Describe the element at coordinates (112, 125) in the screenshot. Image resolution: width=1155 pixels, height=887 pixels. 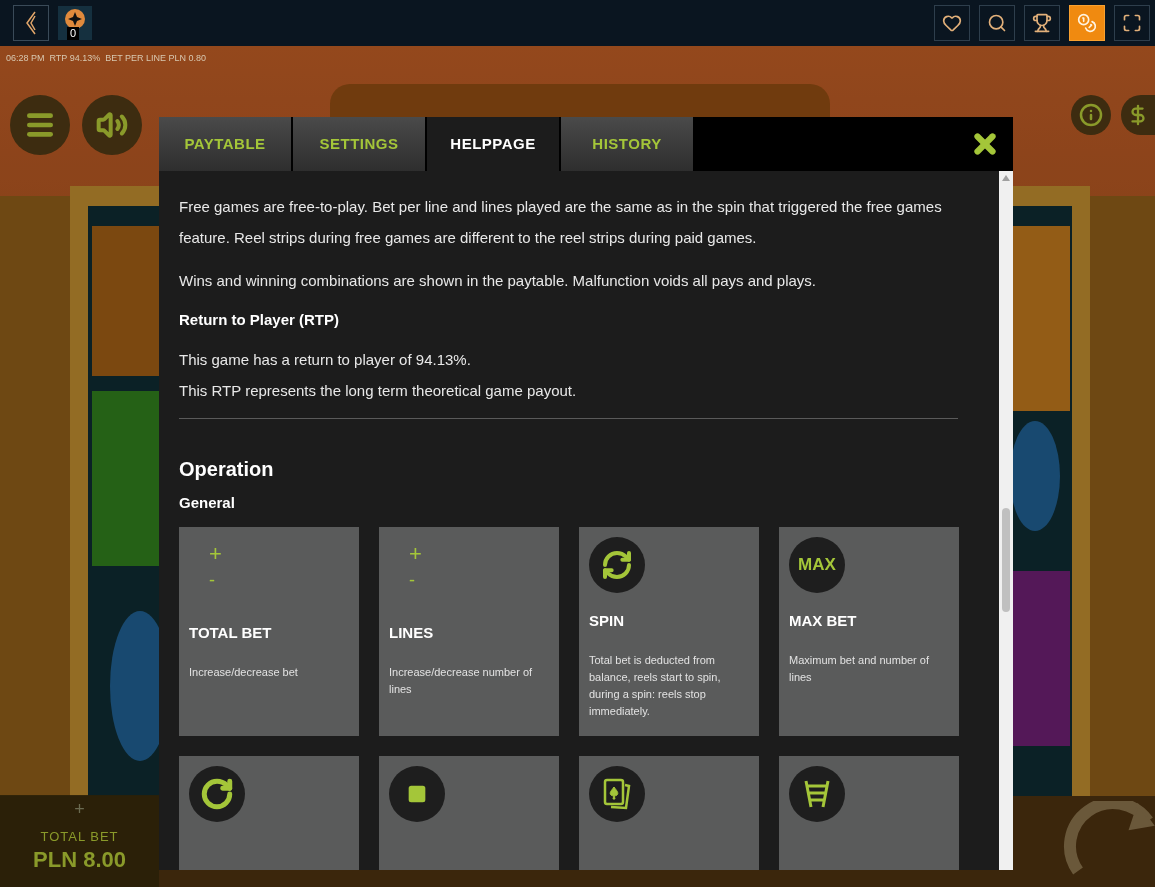
I see `speaker-icon` at that location.